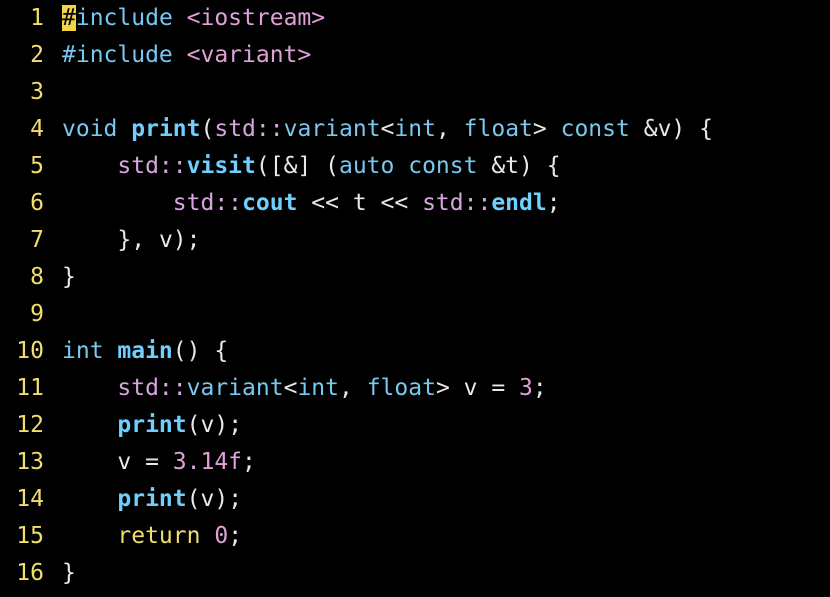 The height and width of the screenshot is (597, 830). What do you see at coordinates (37, 18) in the screenshot?
I see `line-number: 1` at bounding box center [37, 18].